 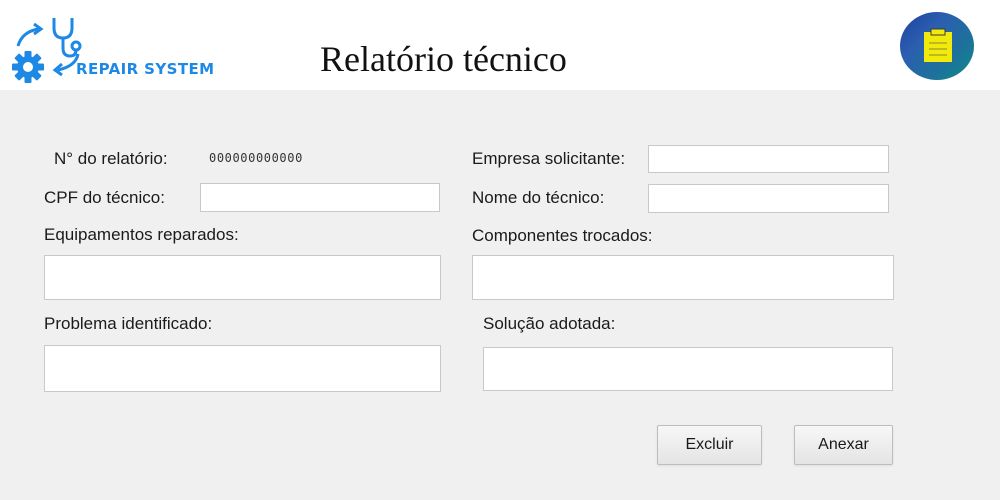 I want to click on logo: REPAIR SYSTEM, so click(x=120, y=49).